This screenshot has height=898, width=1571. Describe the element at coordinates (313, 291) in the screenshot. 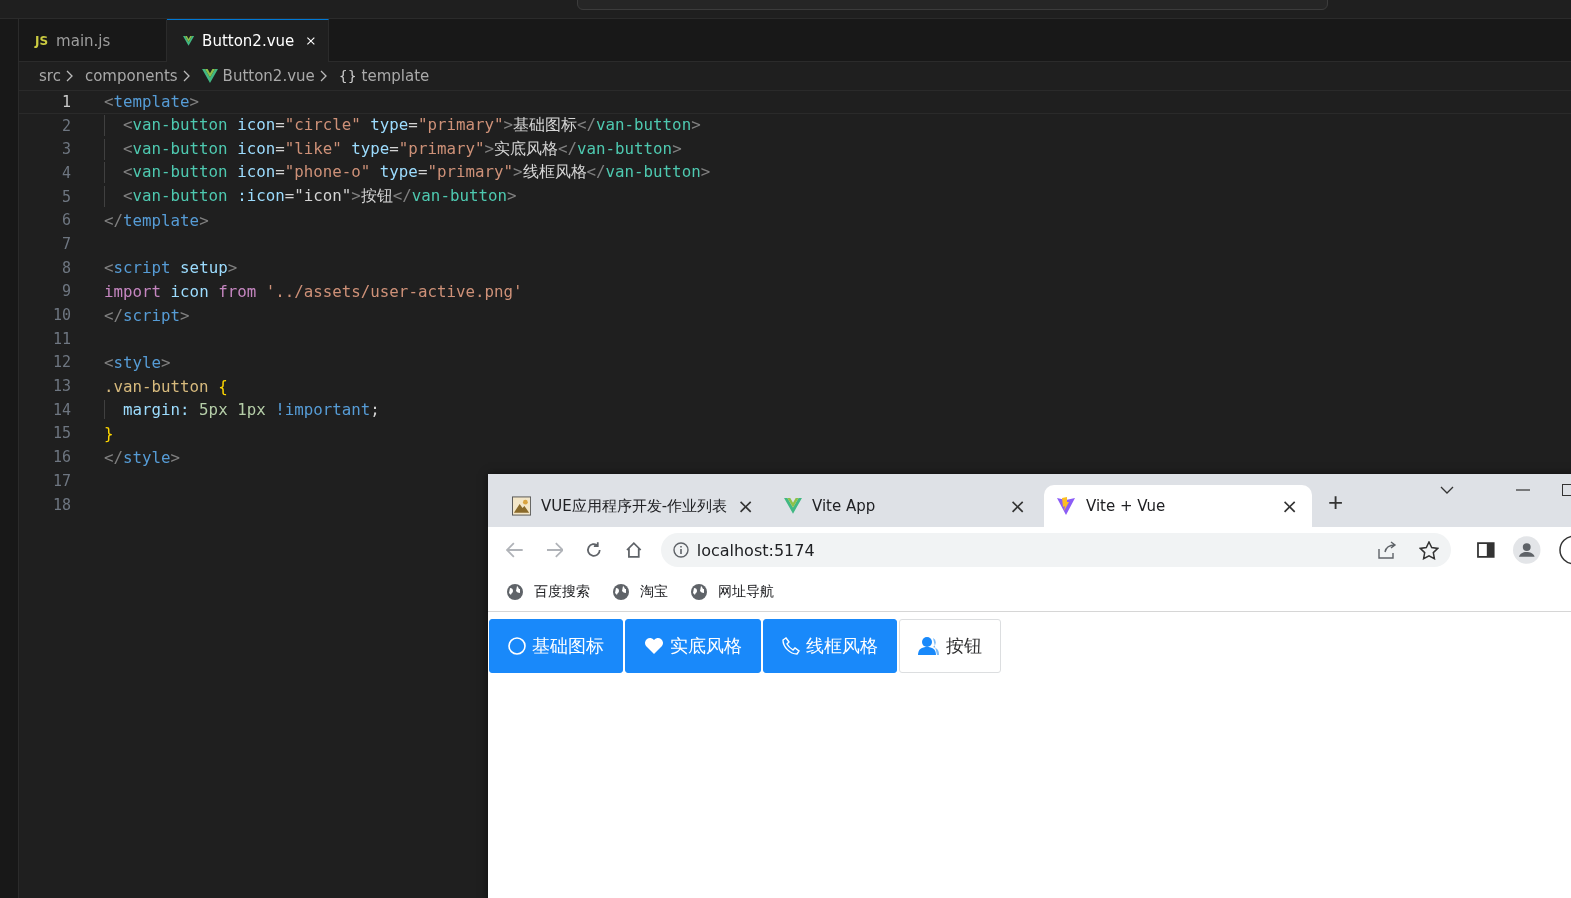

I see `code-line: import icon from '../assets/user-active.png'` at that location.